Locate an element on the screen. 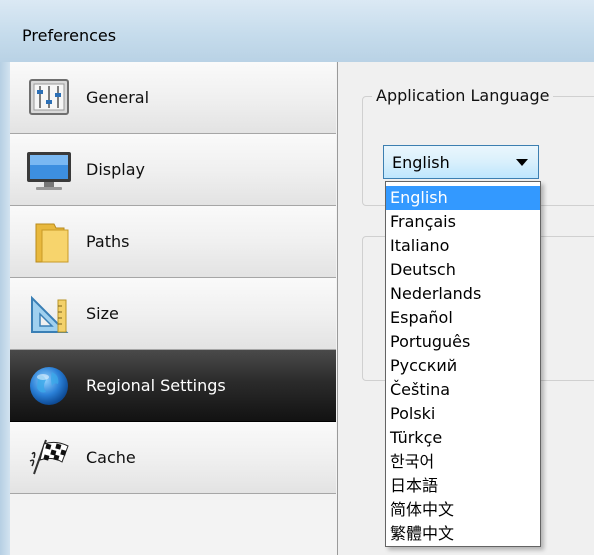  checkered-flag-icon is located at coordinates (49, 457).